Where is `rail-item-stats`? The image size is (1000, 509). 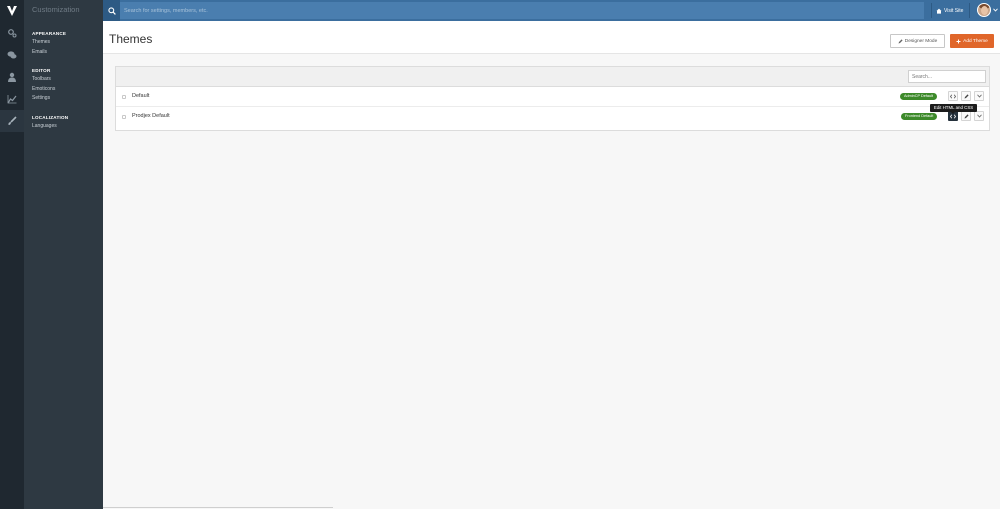
rail-item-stats is located at coordinates (12, 99).